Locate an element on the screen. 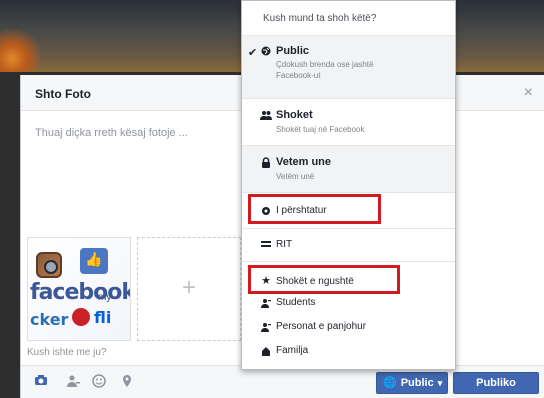  photo-thumbnail: my facebook cker fli is located at coordinates (79, 289).